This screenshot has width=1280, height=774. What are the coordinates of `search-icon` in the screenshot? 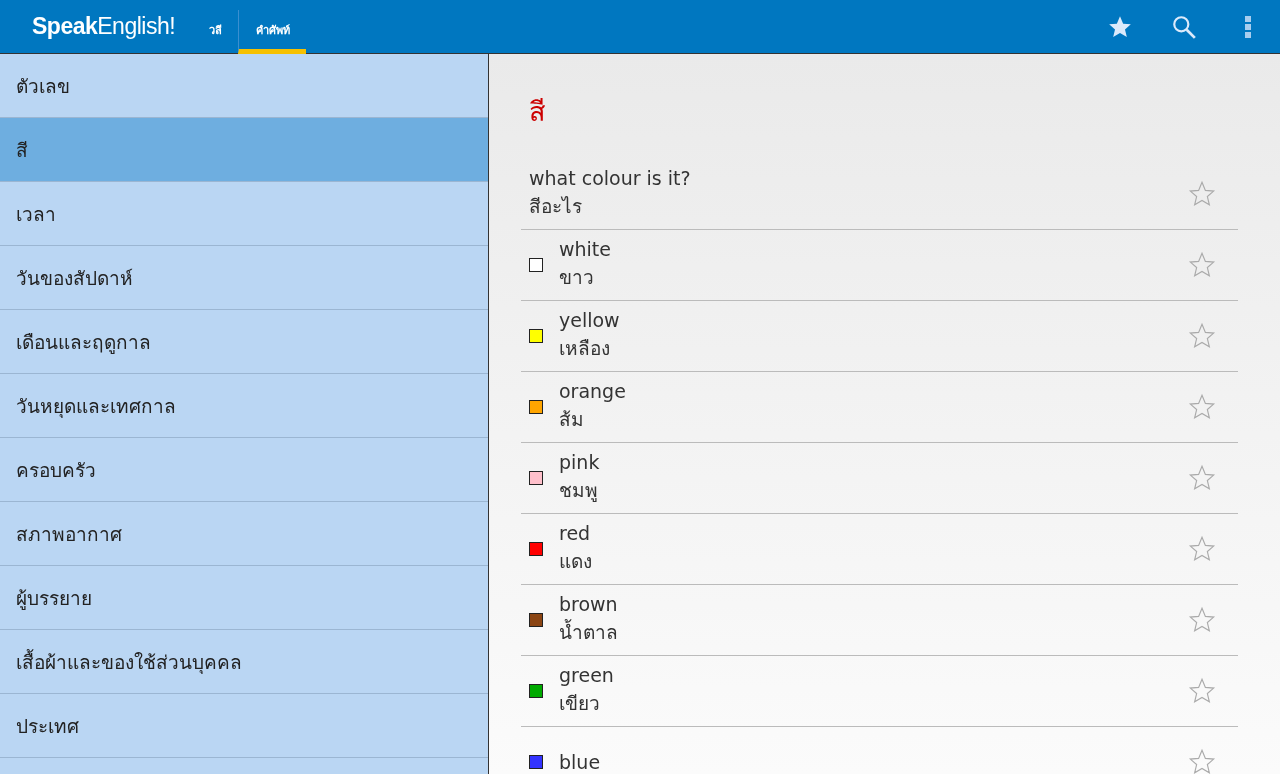 It's located at (1184, 26).